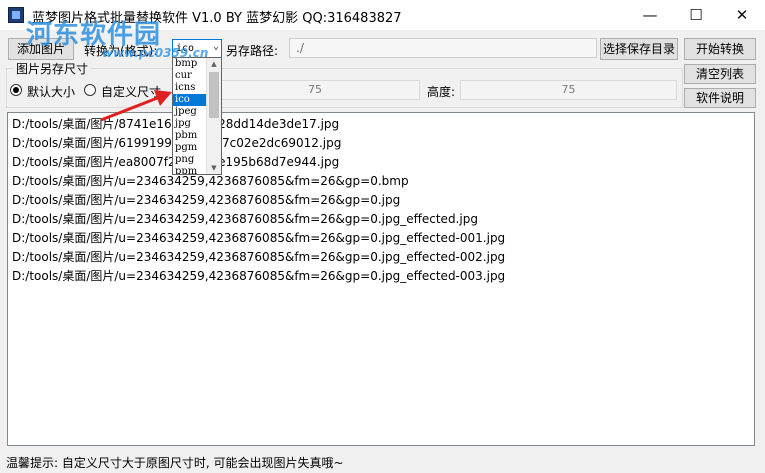 This screenshot has width=765, height=473. I want to click on status-tip: 温馨提示: 自定义尺寸大于原图尺寸时, 可能会出现图片失真哦~, so click(175, 463).